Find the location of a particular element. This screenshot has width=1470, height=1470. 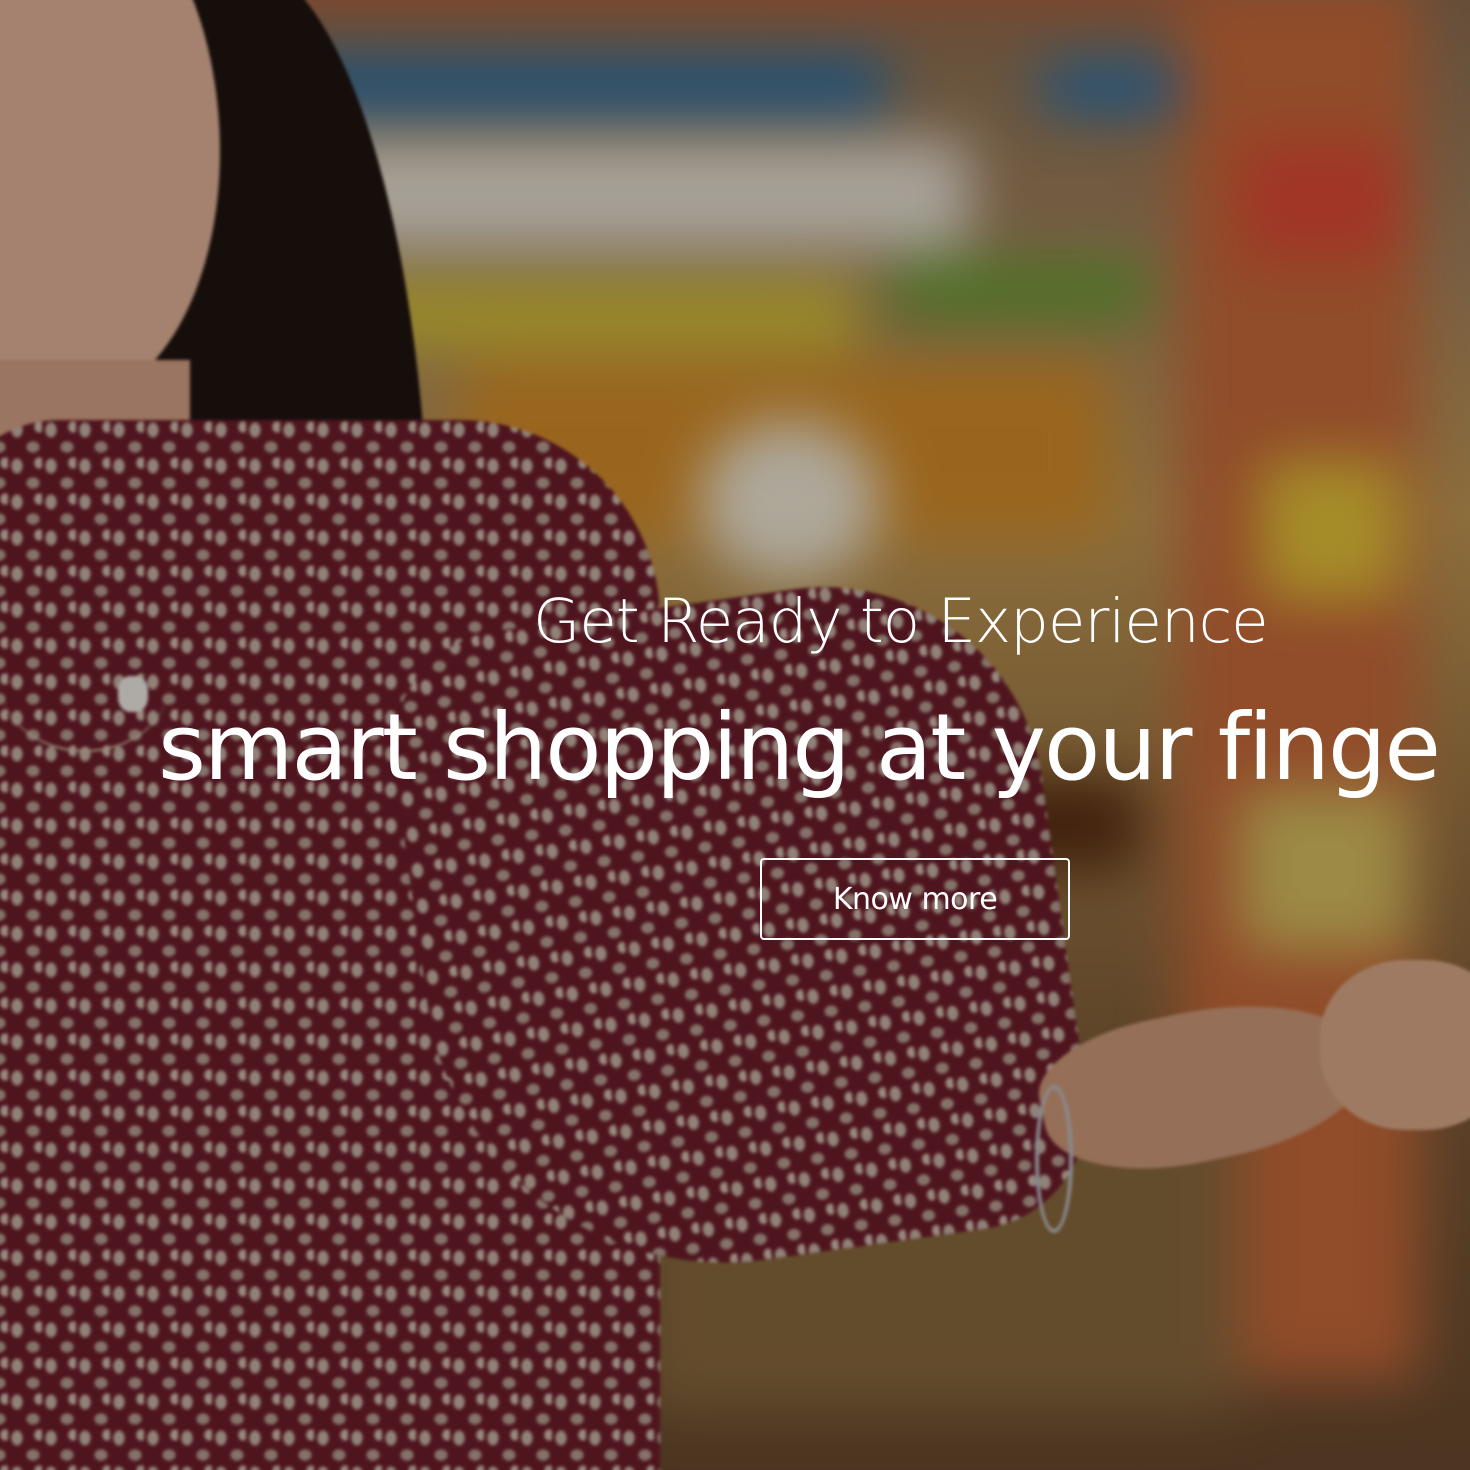

hero-subtitle: Get Ready to Experience is located at coordinates (901, 621).